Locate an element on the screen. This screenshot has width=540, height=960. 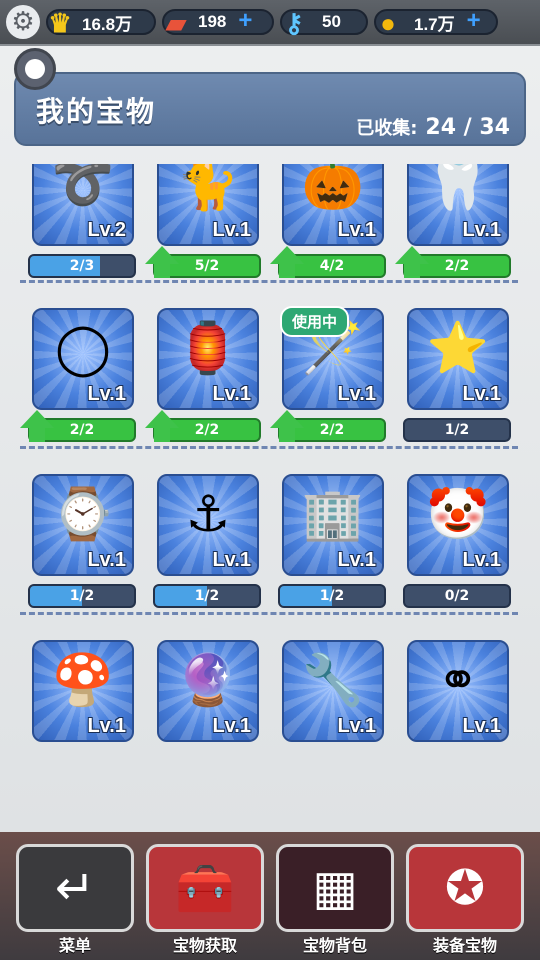
progress-bar: 2/3 is located at coordinates (82, 266).